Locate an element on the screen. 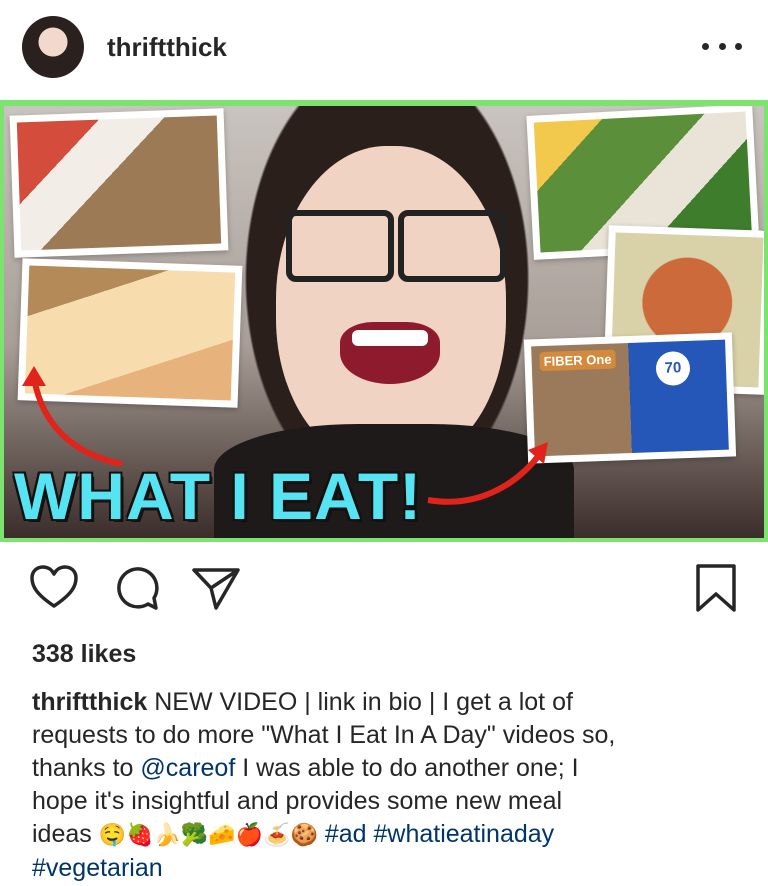 The width and height of the screenshot is (768, 886). more-options-icon is located at coordinates (722, 46).